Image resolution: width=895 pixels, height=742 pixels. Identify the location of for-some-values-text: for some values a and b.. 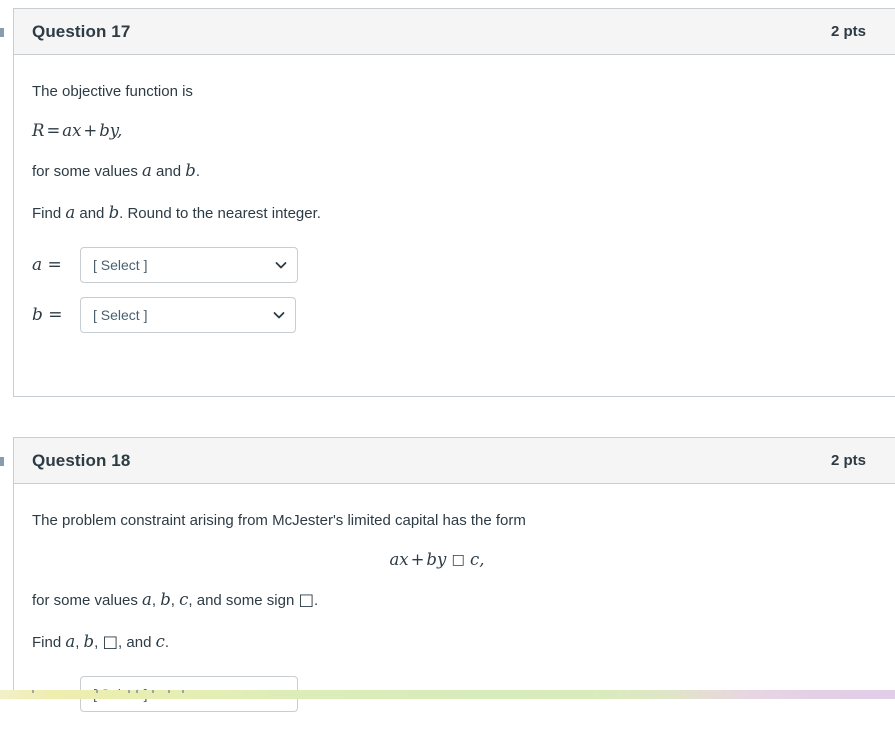
(457, 171).